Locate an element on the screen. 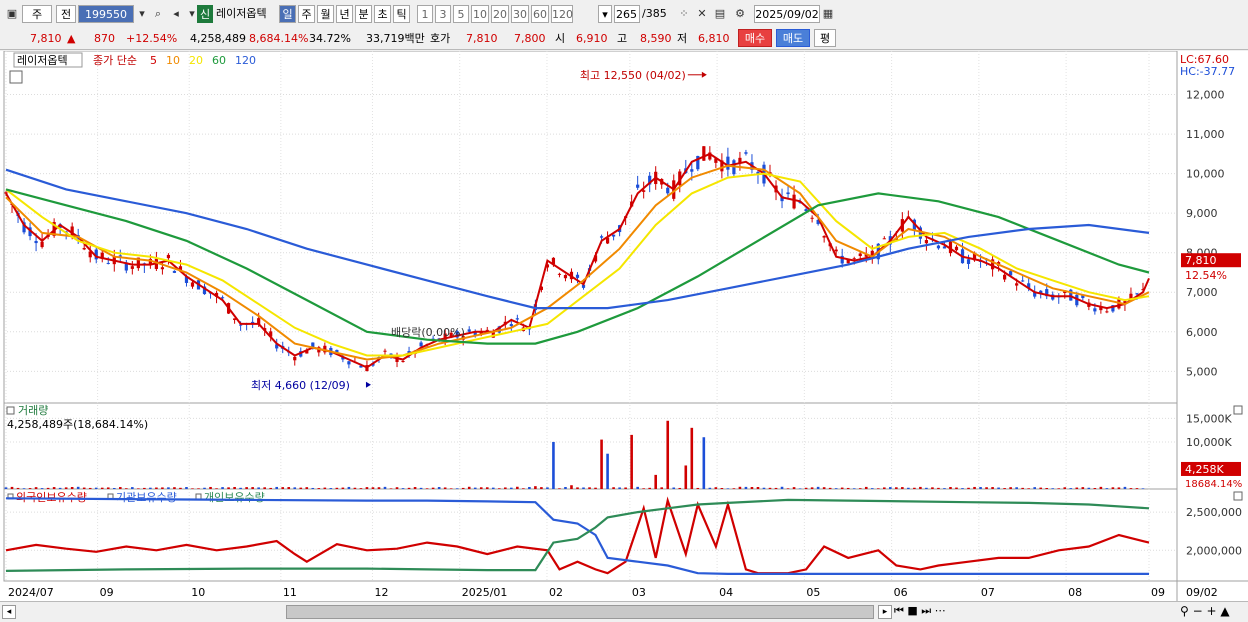 This screenshot has height=622, width=1248. interval-2: 5 is located at coordinates (461, 14).